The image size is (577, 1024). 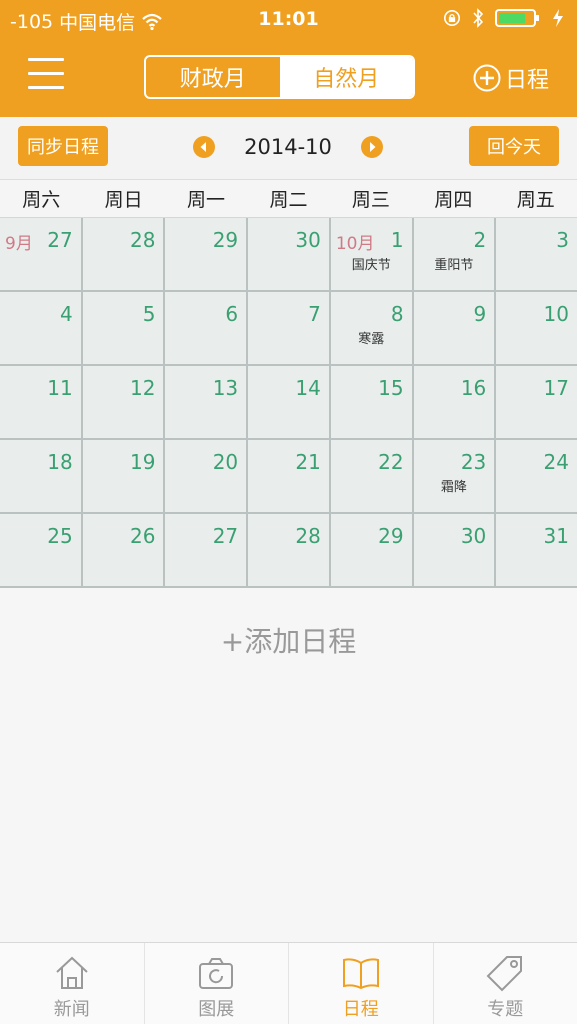 What do you see at coordinates (371, 402) in the screenshot?
I see `calendar-day-cell: 15` at bounding box center [371, 402].